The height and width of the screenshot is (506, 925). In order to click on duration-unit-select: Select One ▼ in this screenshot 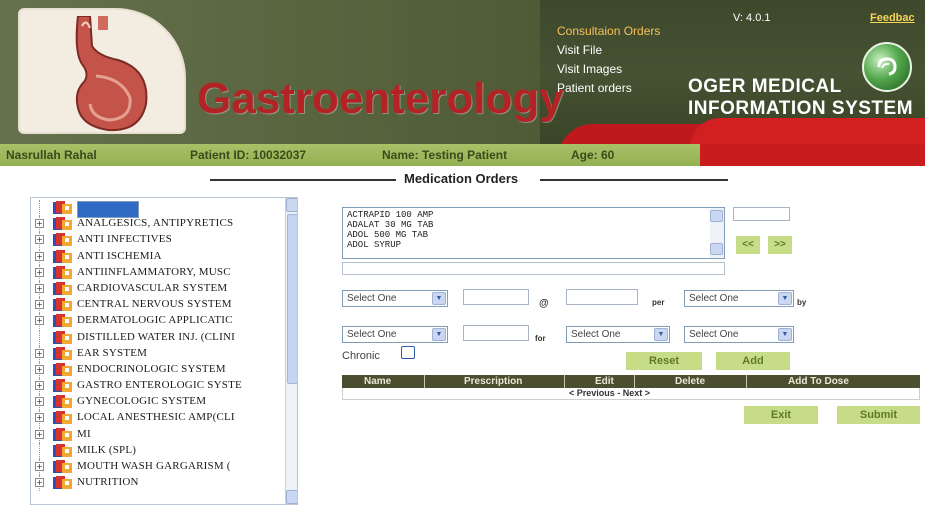, I will do `click(618, 334)`.